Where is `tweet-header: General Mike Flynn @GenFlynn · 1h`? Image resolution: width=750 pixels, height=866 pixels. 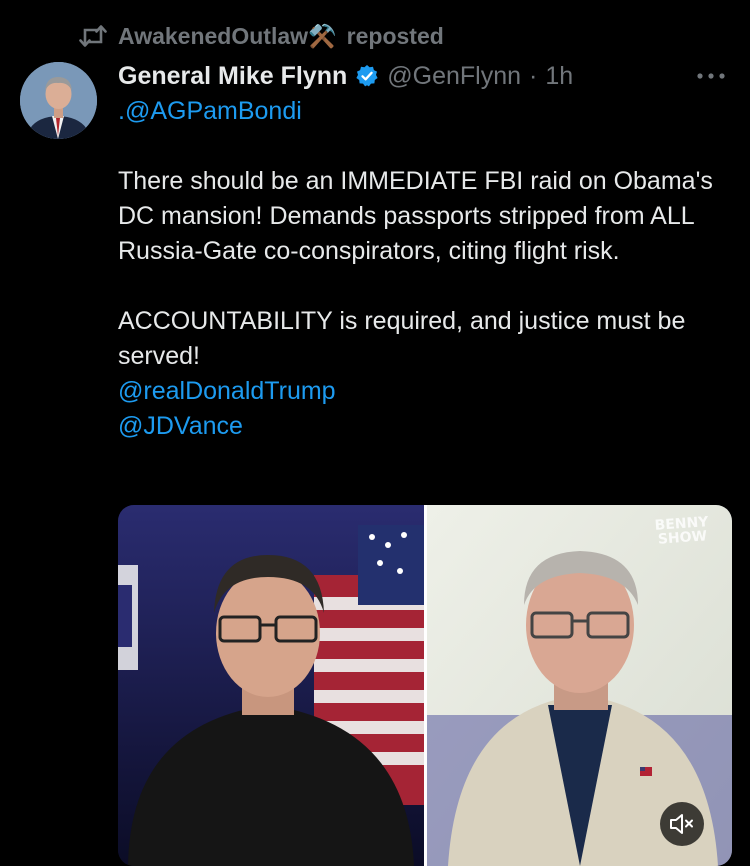 tweet-header: General Mike Flynn @GenFlynn · 1h is located at coordinates (345, 76).